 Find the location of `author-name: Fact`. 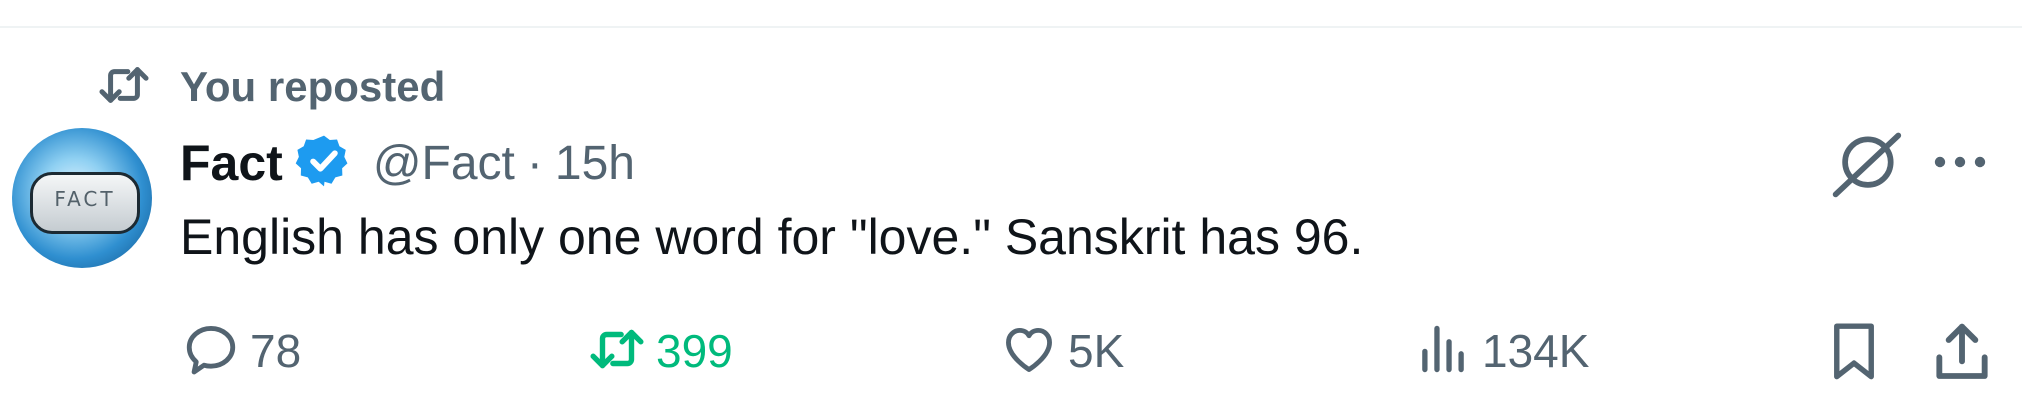

author-name: Fact is located at coordinates (231, 163).